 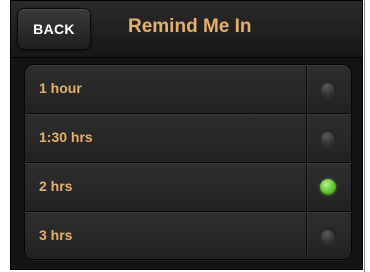 What do you see at coordinates (54, 29) in the screenshot?
I see `back-button: BACK` at bounding box center [54, 29].